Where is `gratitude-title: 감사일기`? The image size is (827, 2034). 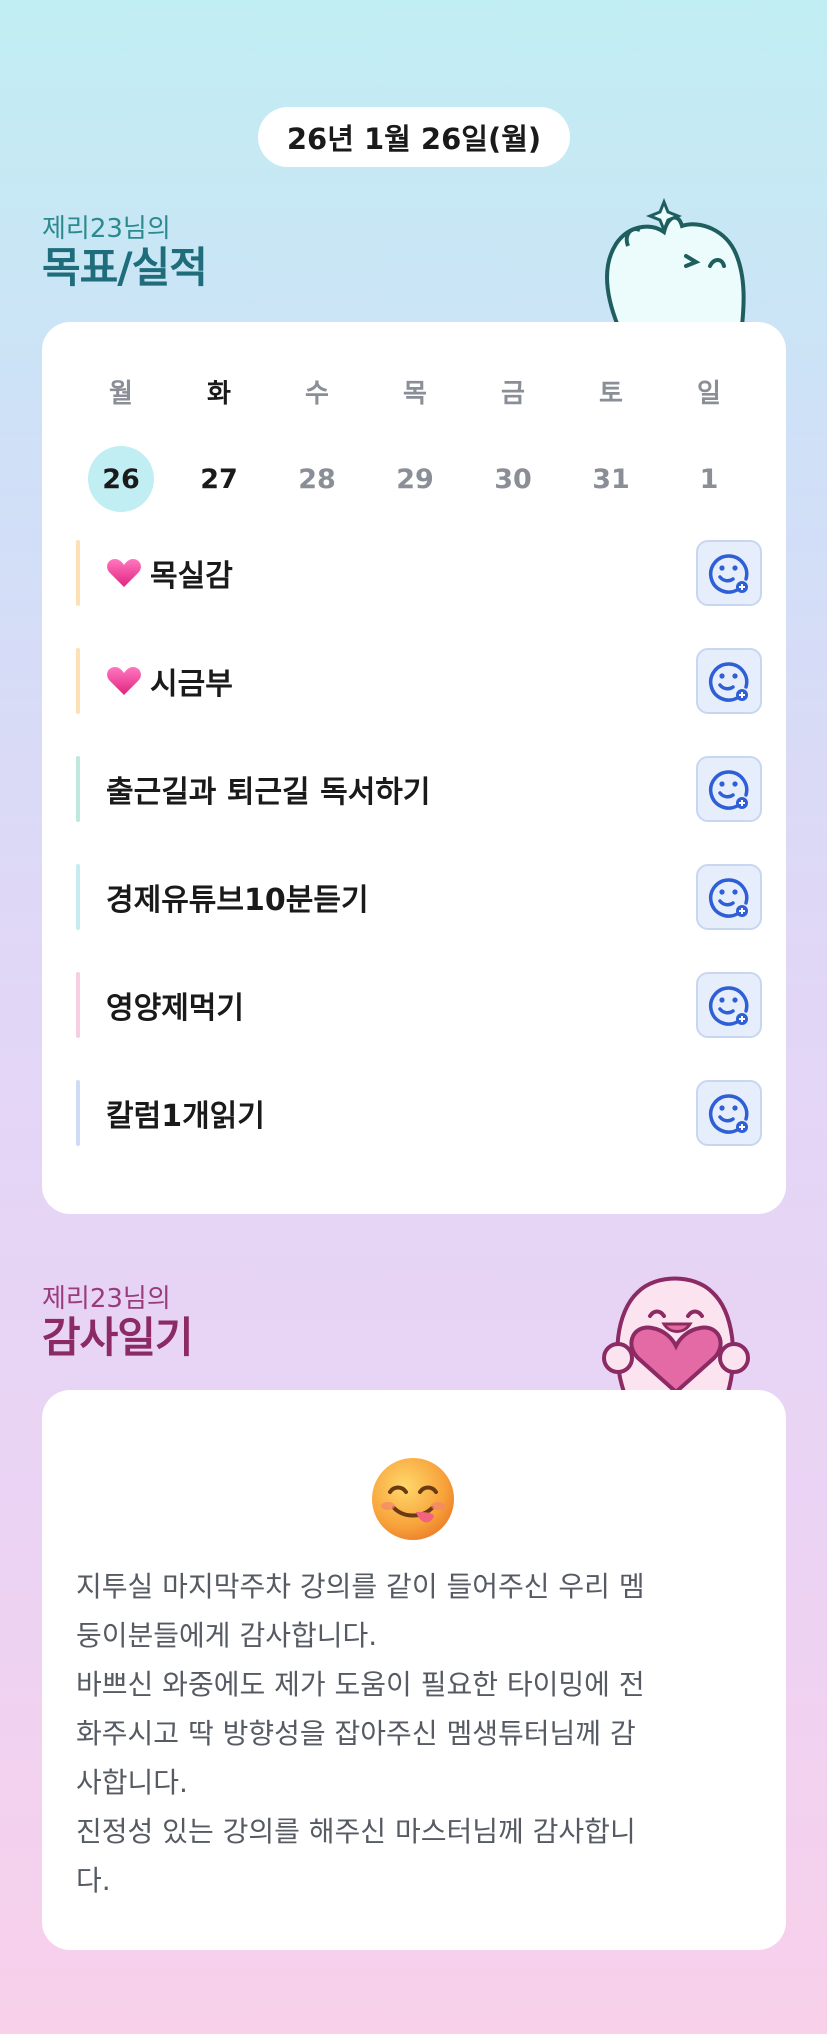
gratitude-title: 감사일기 is located at coordinates (118, 1337).